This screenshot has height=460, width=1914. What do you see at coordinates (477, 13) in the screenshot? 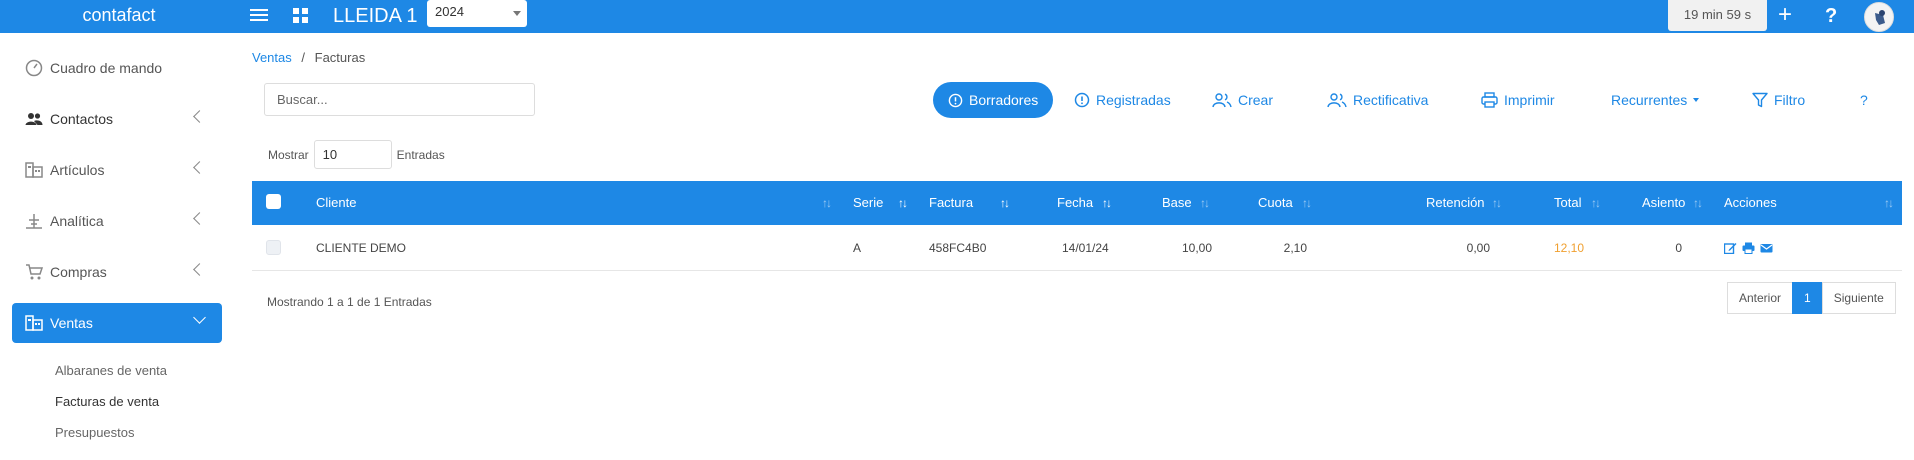
I see `year-select: 2024` at bounding box center [477, 13].